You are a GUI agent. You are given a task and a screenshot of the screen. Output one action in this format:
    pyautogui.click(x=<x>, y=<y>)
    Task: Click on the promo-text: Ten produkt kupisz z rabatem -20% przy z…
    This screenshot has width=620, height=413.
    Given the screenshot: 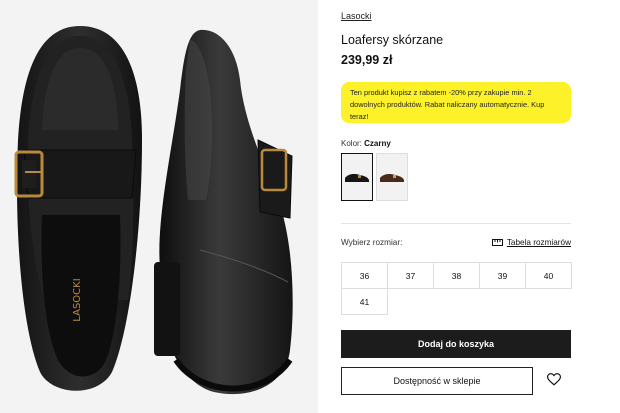 What is the action you would take?
    pyautogui.click(x=447, y=104)
    